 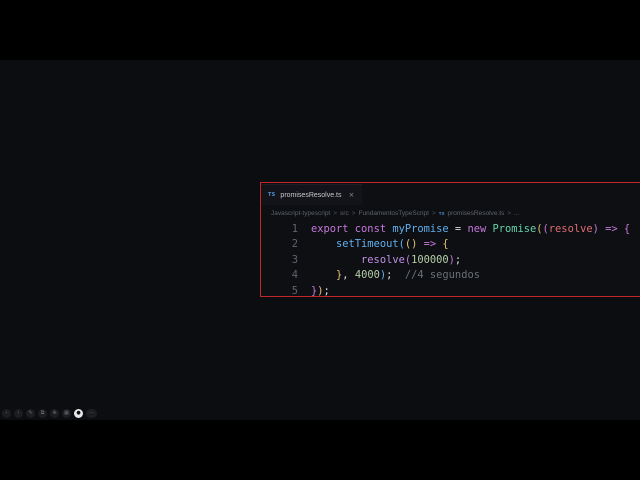 I want to click on code-token: =, so click(x=458, y=229).